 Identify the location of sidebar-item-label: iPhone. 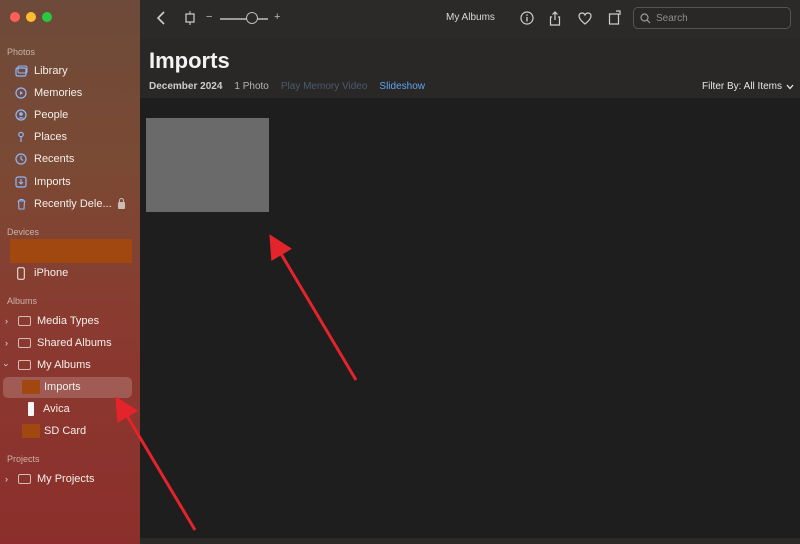
(51, 273).